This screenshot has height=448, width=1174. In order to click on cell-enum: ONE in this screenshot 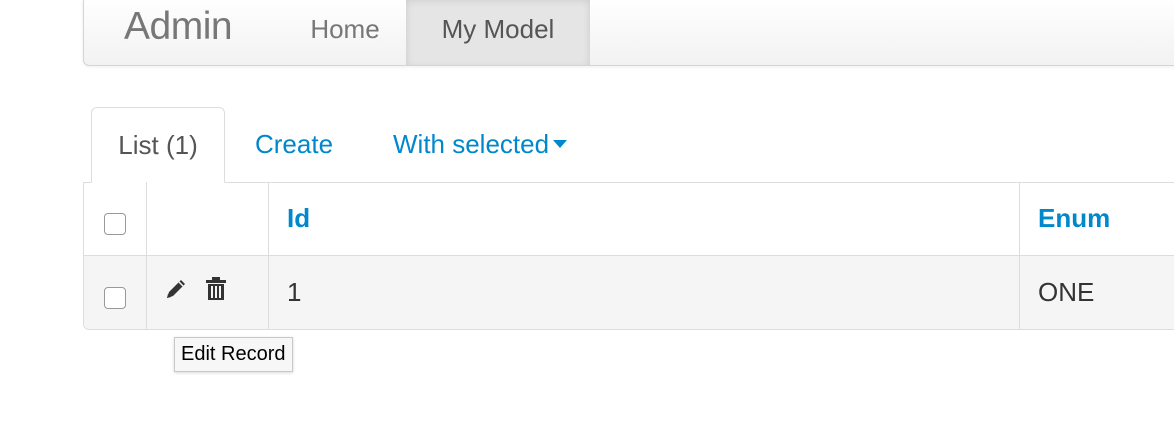, I will do `click(1096, 292)`.